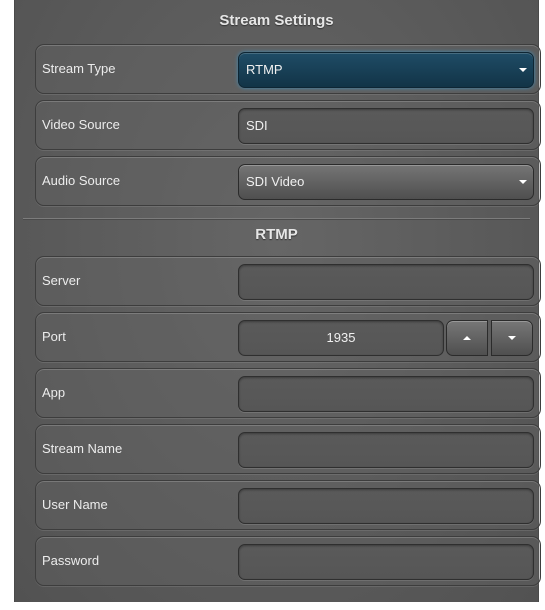  What do you see at coordinates (386, 562) in the screenshot?
I see `password-input` at bounding box center [386, 562].